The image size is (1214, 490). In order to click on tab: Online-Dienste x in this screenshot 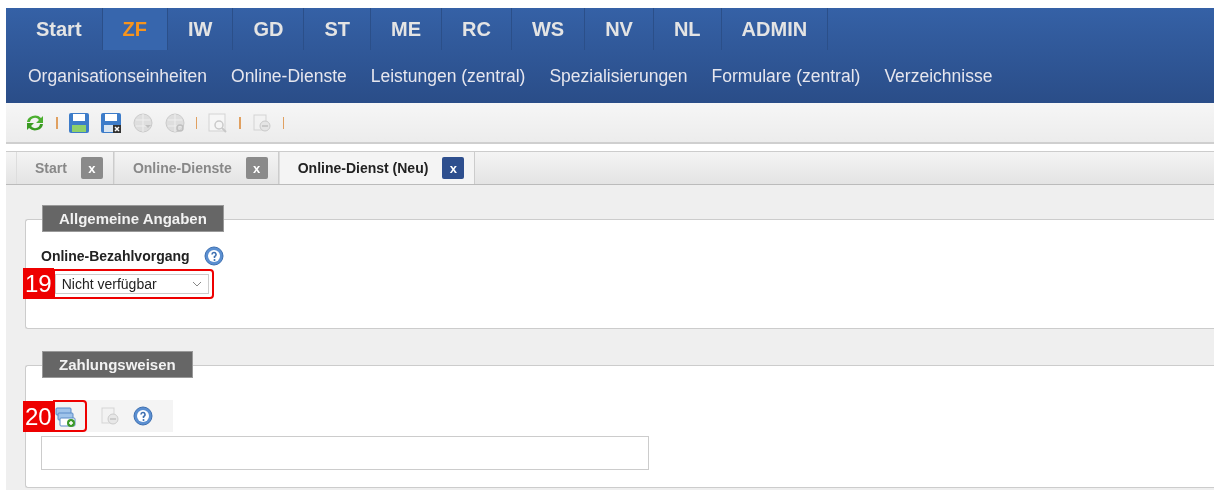, I will do `click(196, 168)`.